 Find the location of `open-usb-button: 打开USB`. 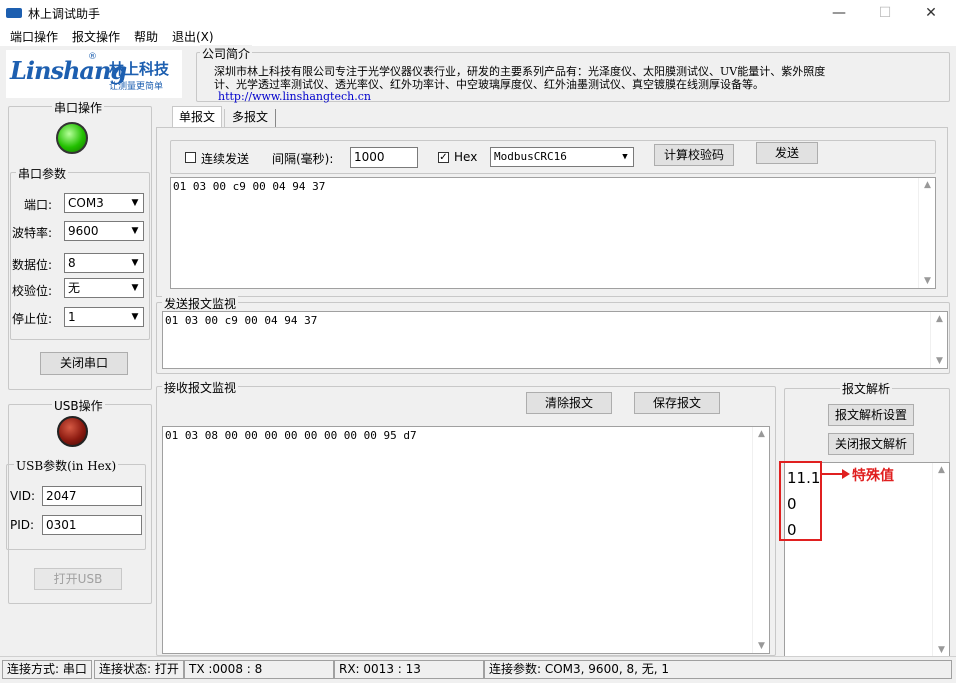

open-usb-button: 打开USB is located at coordinates (78, 579).